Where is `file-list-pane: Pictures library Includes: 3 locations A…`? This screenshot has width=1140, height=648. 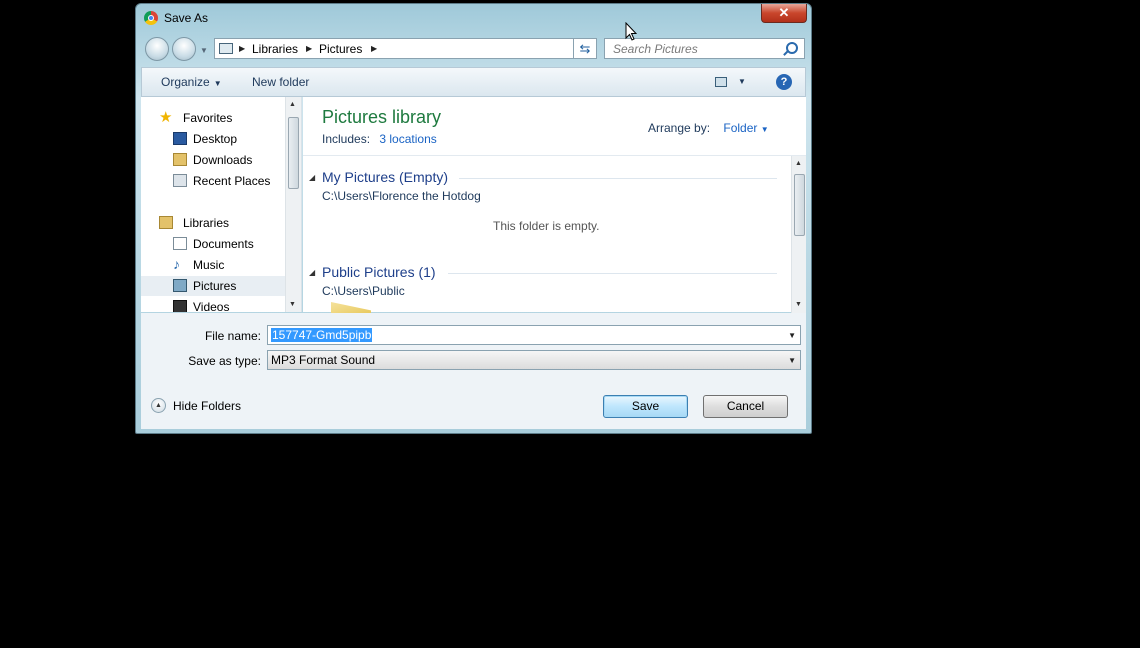 file-list-pane: Pictures library Includes: 3 locations A… is located at coordinates (554, 205).